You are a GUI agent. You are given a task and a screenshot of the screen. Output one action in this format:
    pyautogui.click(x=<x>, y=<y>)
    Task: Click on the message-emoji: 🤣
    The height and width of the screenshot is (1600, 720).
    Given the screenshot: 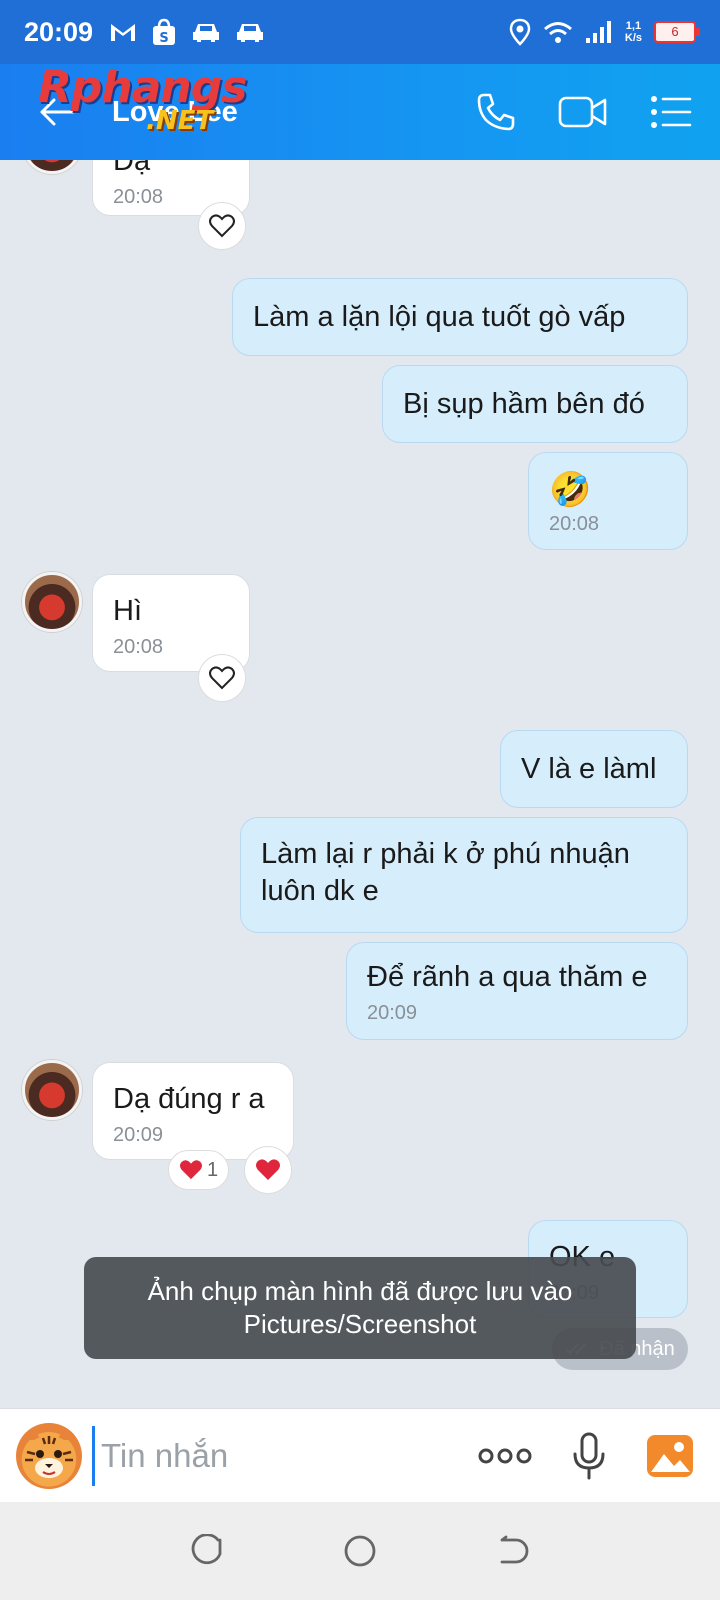 What is the action you would take?
    pyautogui.click(x=570, y=490)
    